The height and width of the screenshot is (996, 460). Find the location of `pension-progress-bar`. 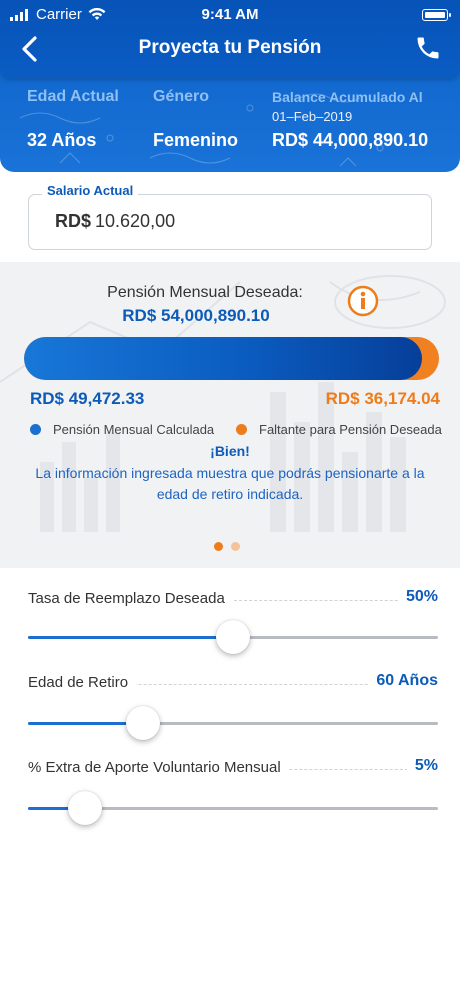

pension-progress-bar is located at coordinates (231, 358).